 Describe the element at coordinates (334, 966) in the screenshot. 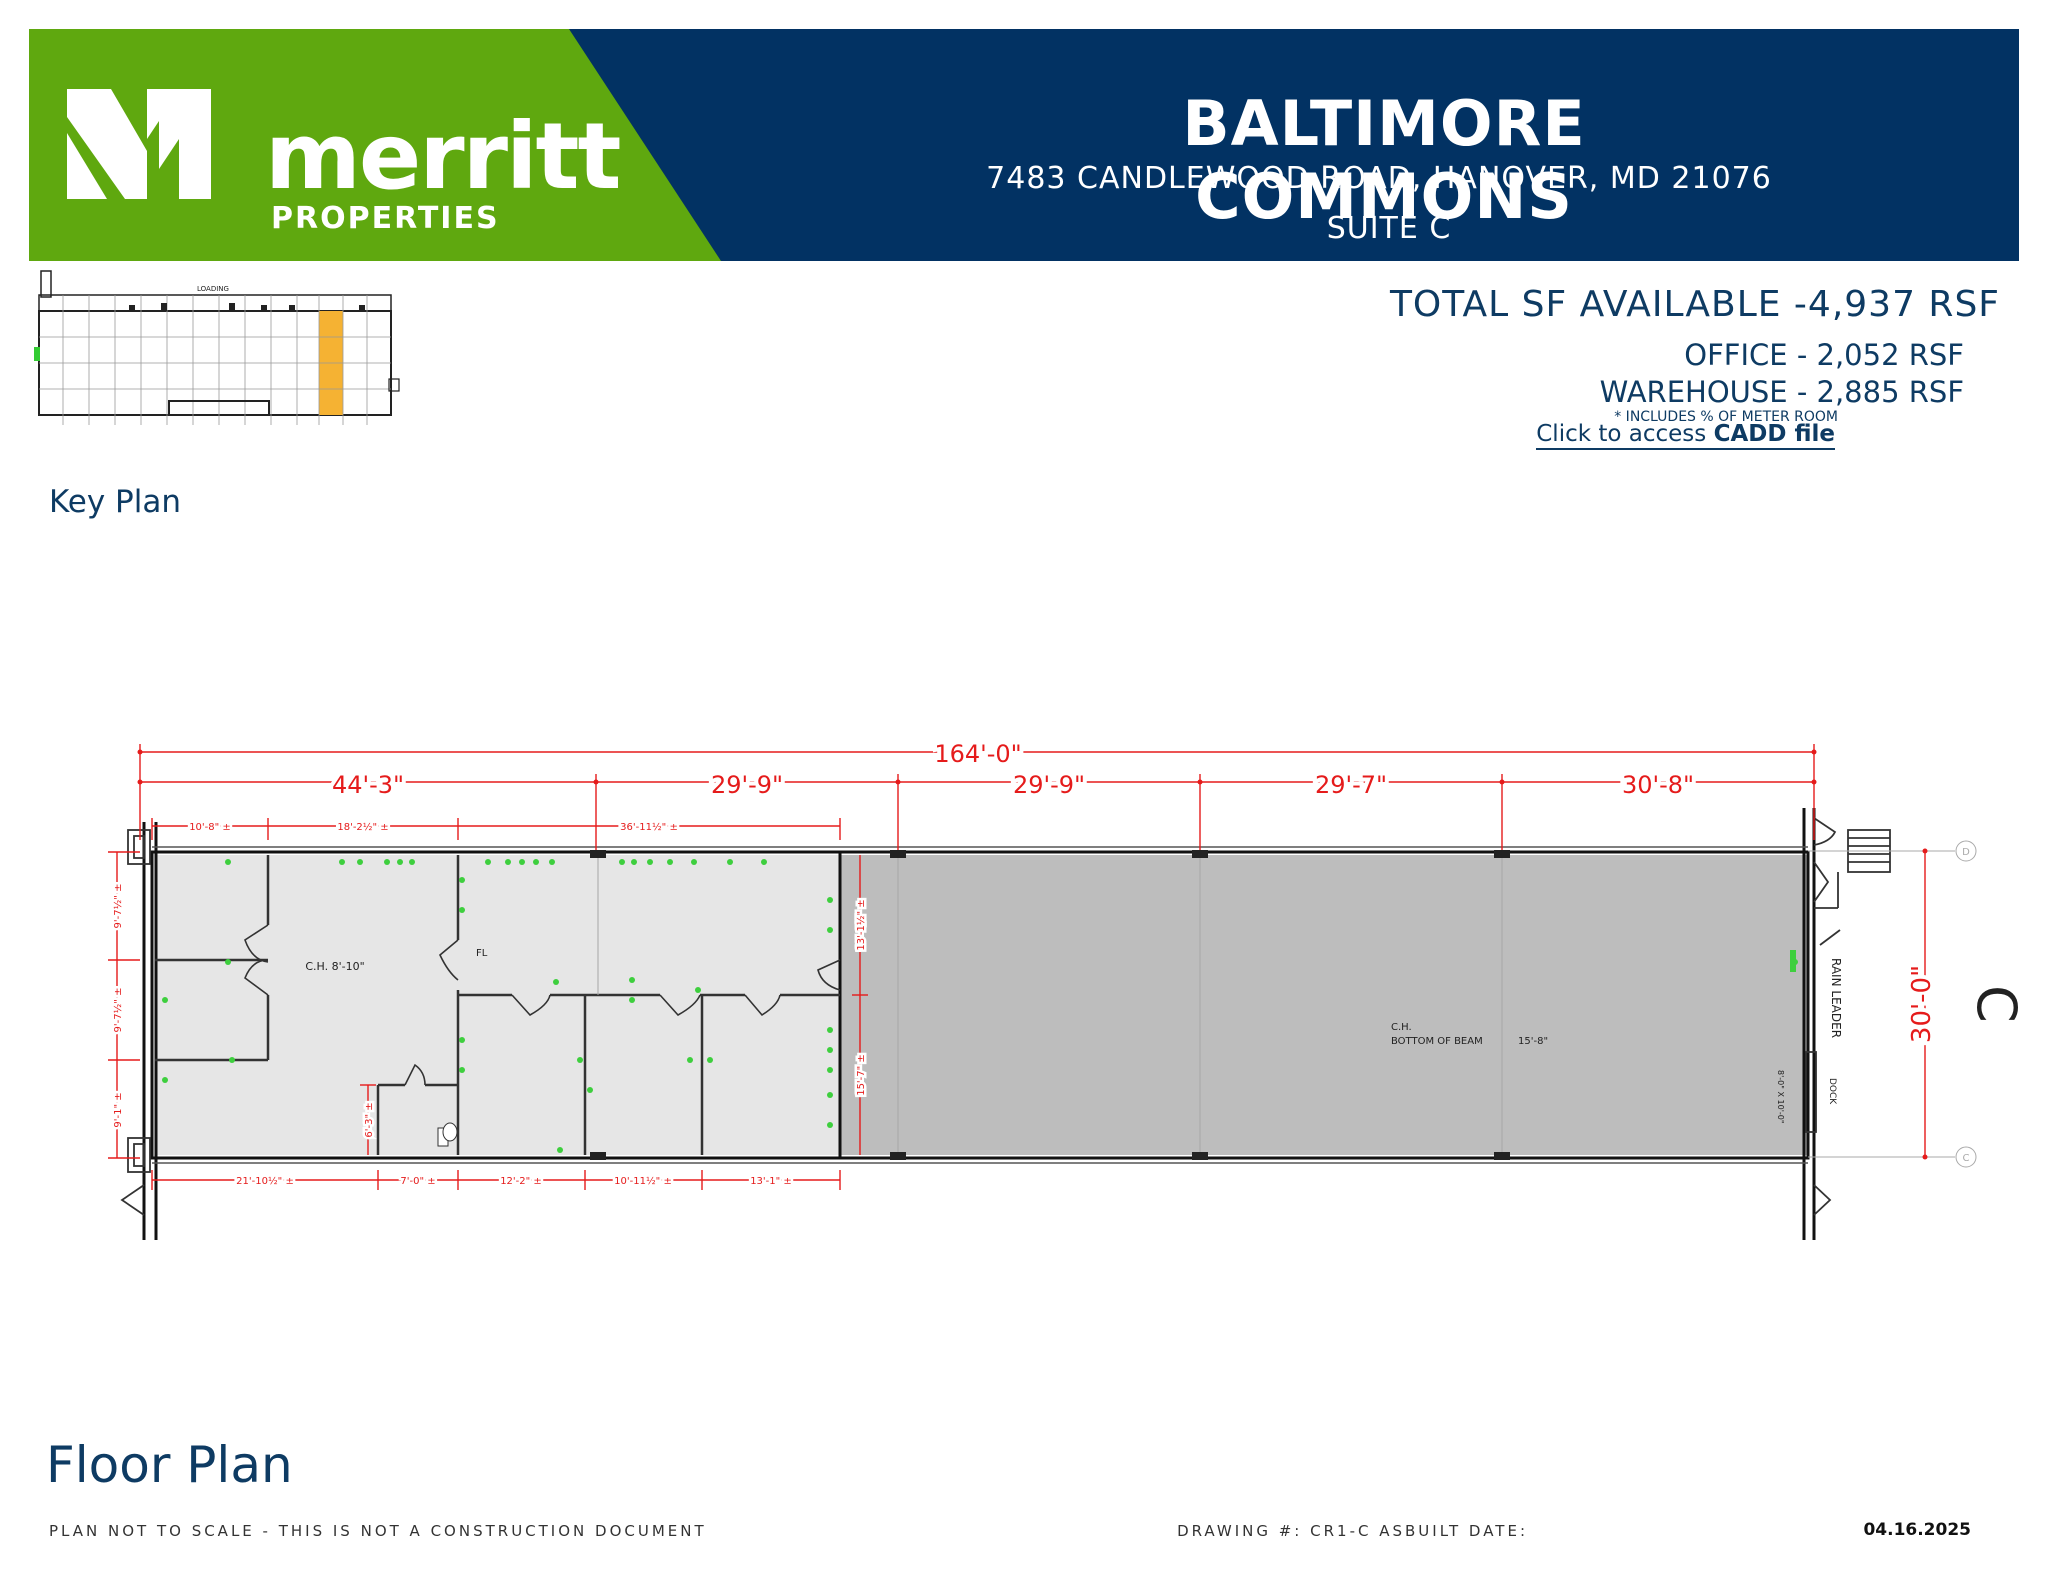

I see `office-ceiling-height: C.H. 8'-10"` at that location.